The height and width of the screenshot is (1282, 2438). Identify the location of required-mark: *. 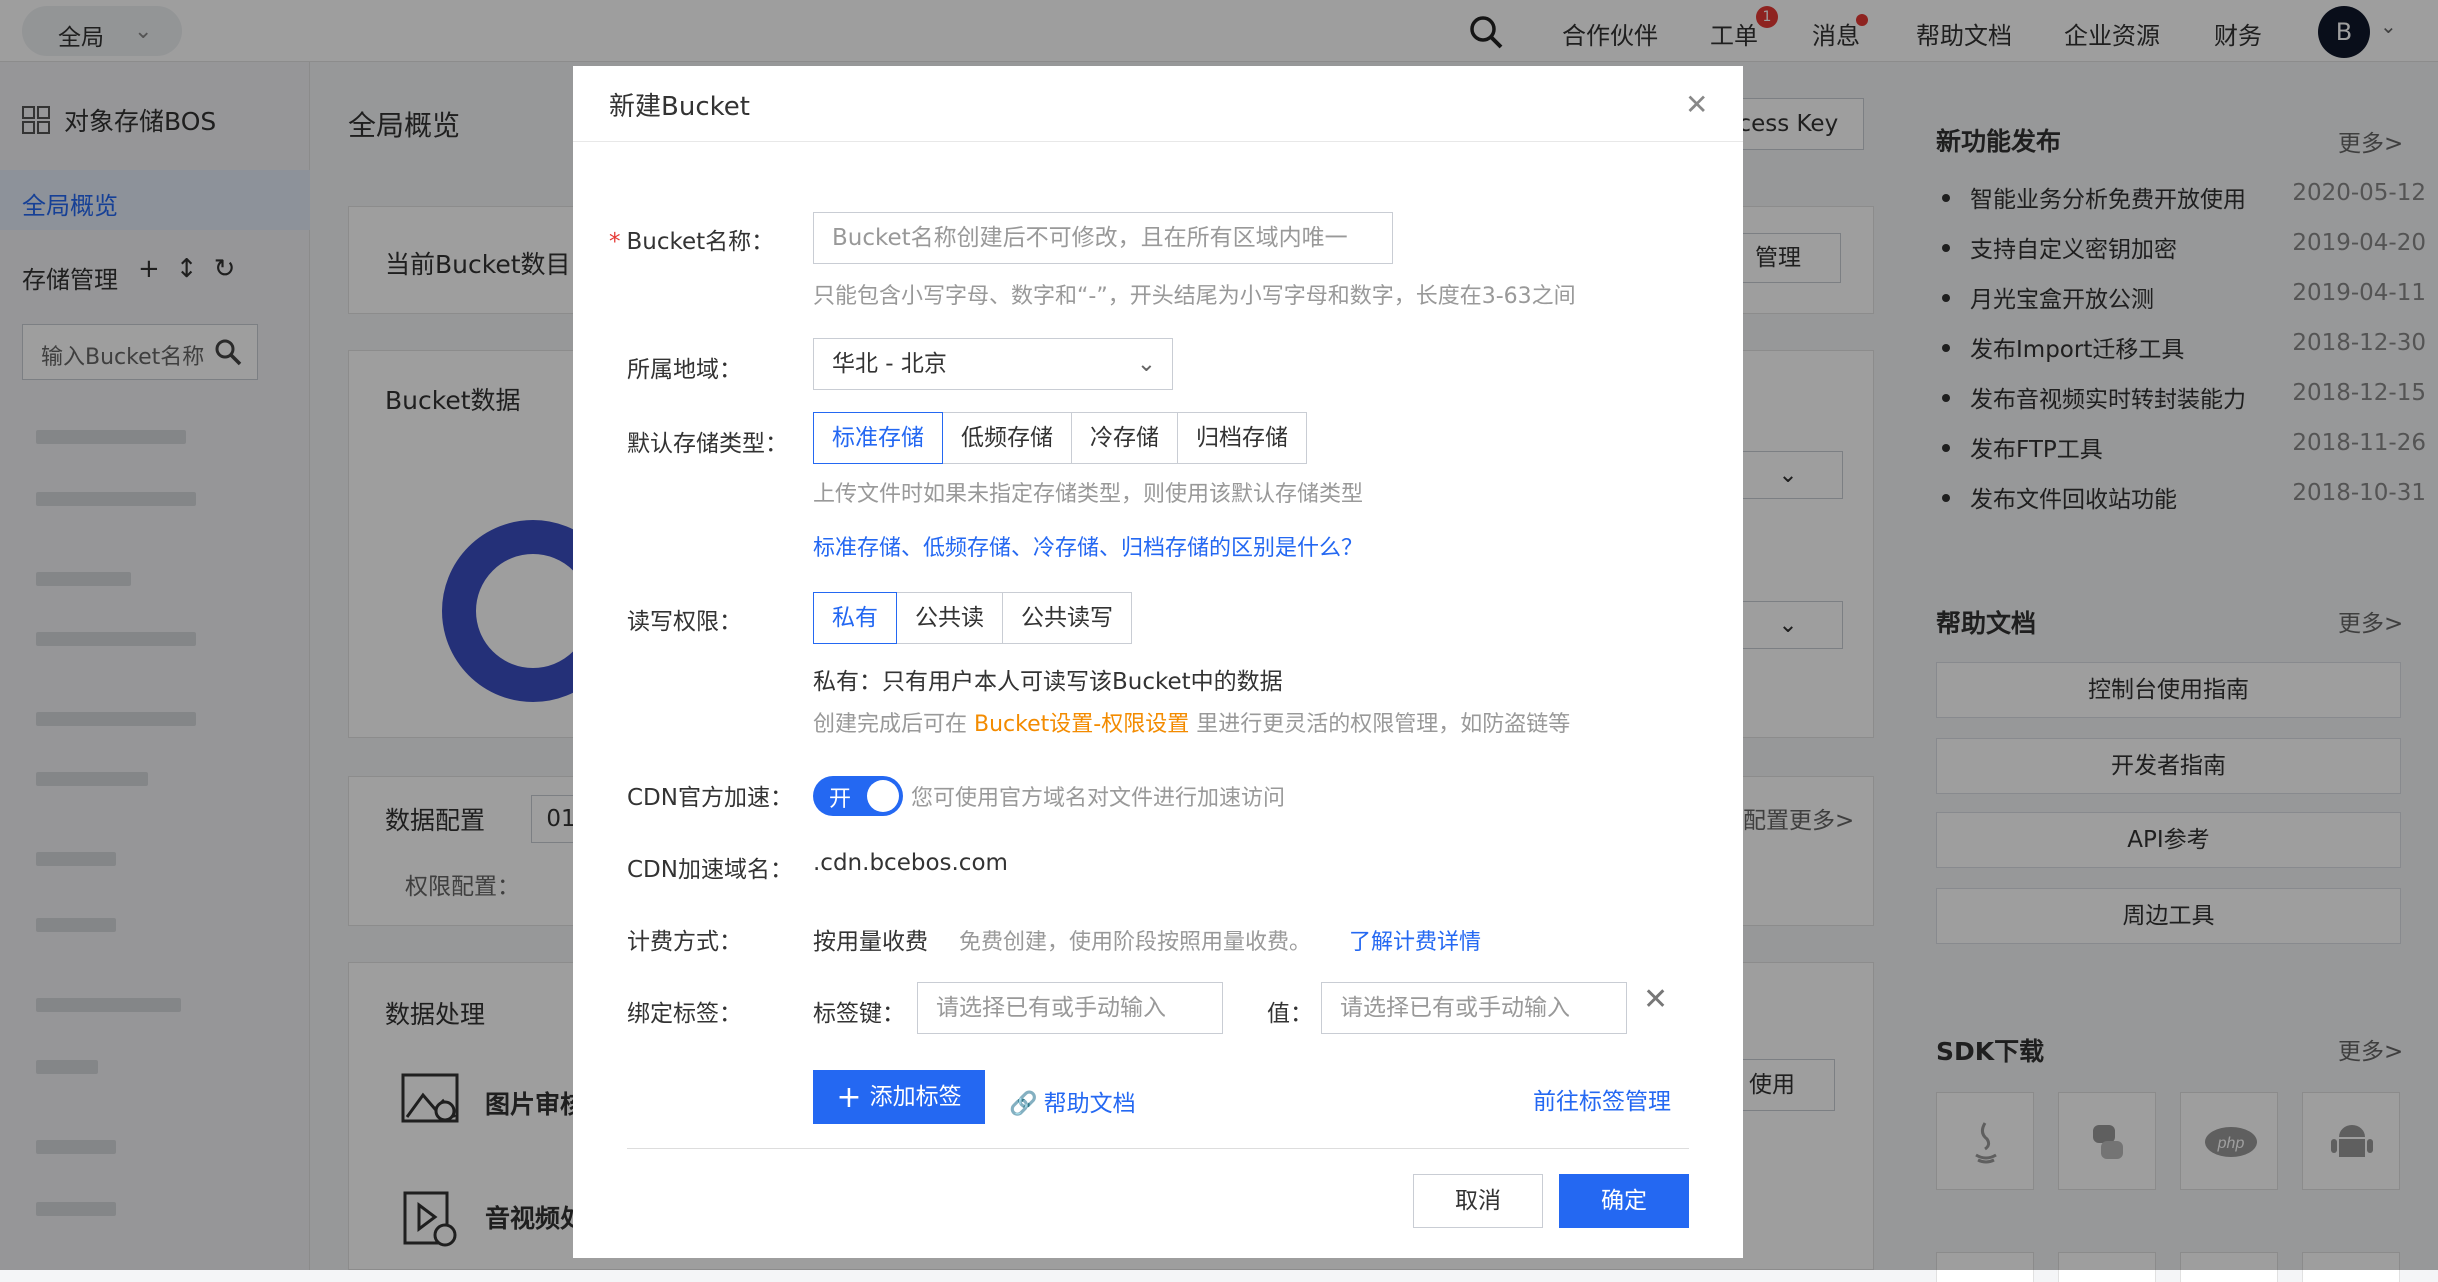
(615, 242).